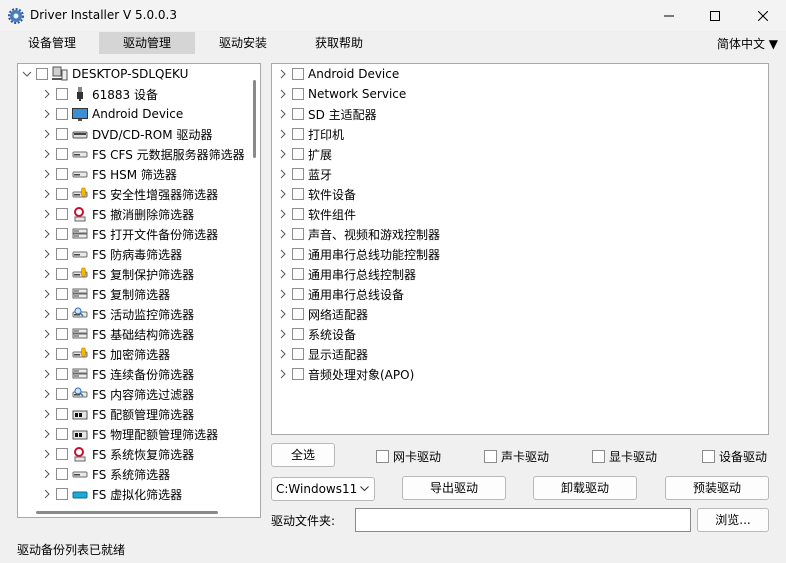 This screenshot has width=786, height=563. What do you see at coordinates (147, 43) in the screenshot?
I see `menu-driver-manager: 驱动管理` at bounding box center [147, 43].